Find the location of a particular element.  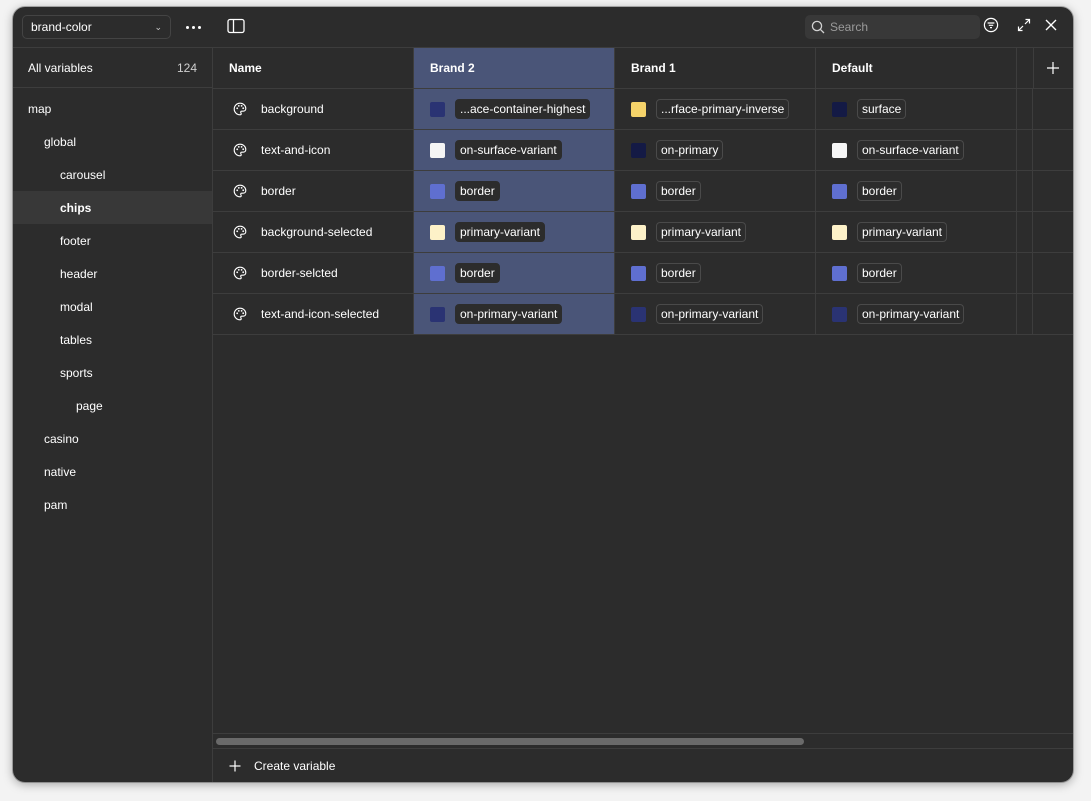

sidebar-group-item: chips is located at coordinates (112, 207).